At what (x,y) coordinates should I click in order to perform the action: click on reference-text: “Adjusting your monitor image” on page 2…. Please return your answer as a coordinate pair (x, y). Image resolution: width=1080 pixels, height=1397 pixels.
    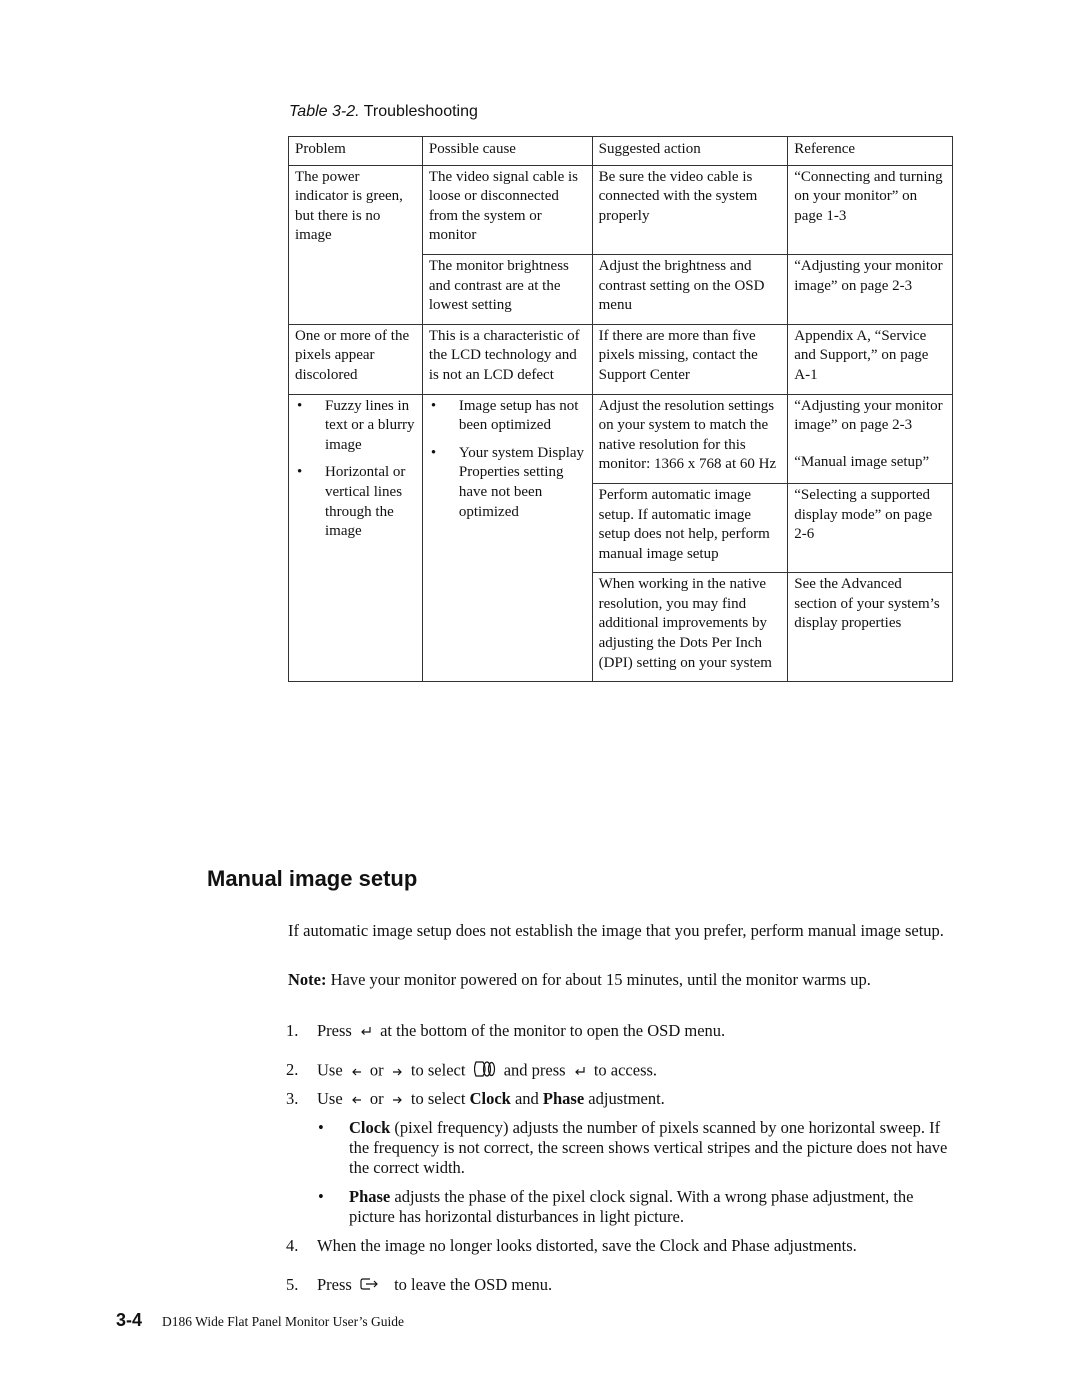
    Looking at the image, I should click on (868, 415).